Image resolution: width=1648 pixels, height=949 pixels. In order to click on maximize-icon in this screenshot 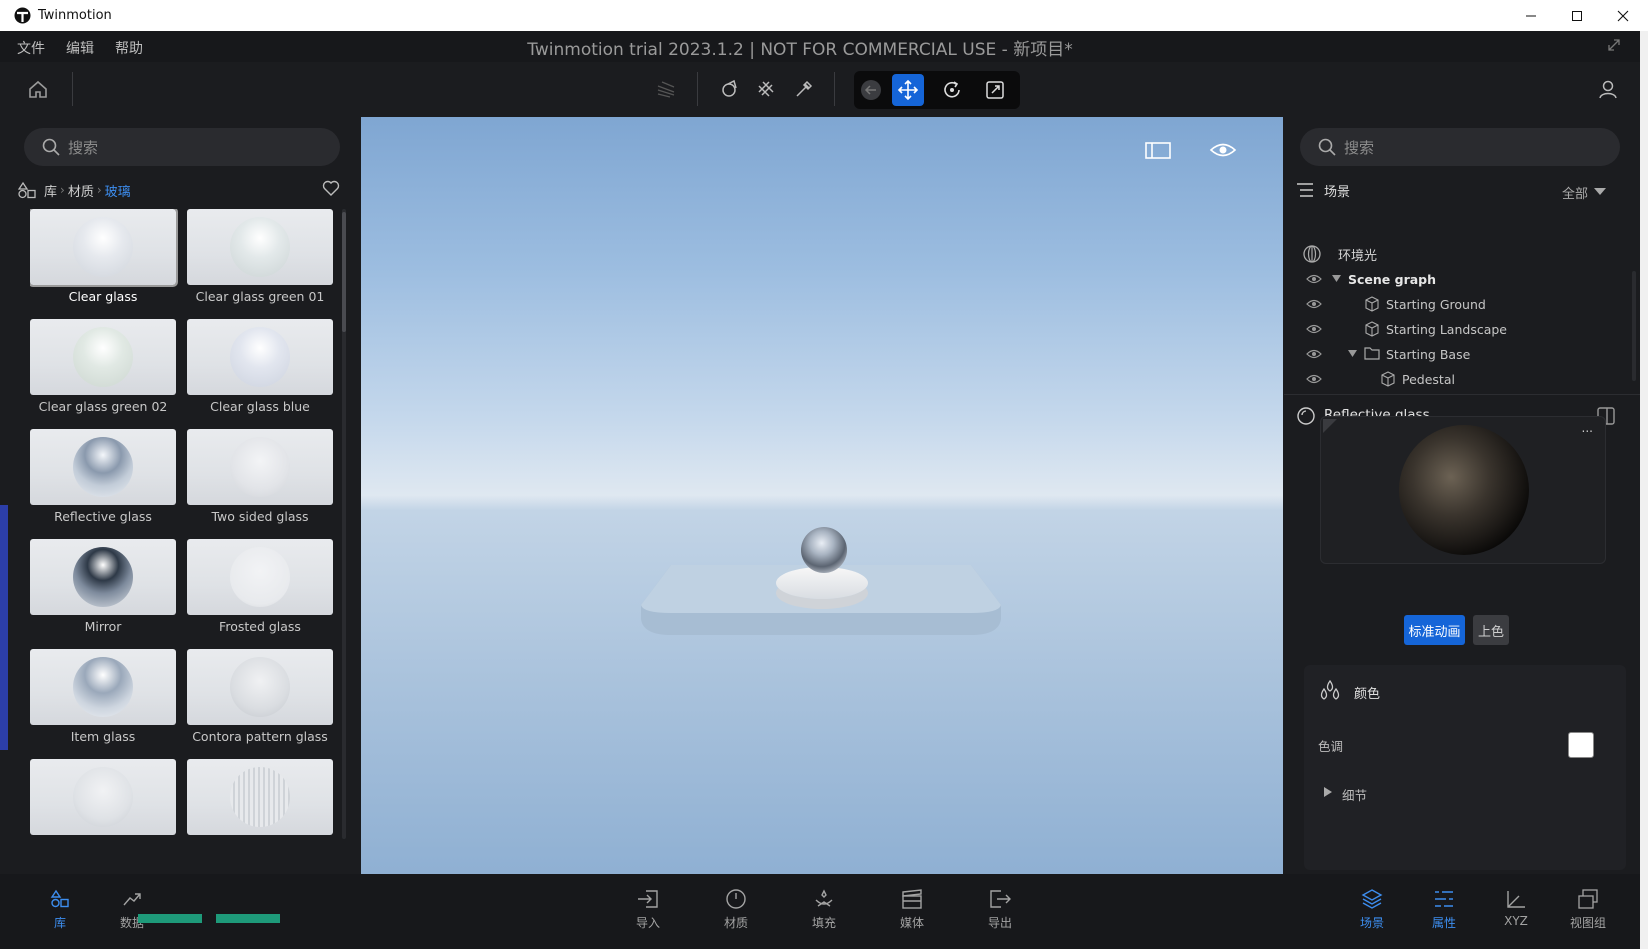, I will do `click(1577, 15)`.